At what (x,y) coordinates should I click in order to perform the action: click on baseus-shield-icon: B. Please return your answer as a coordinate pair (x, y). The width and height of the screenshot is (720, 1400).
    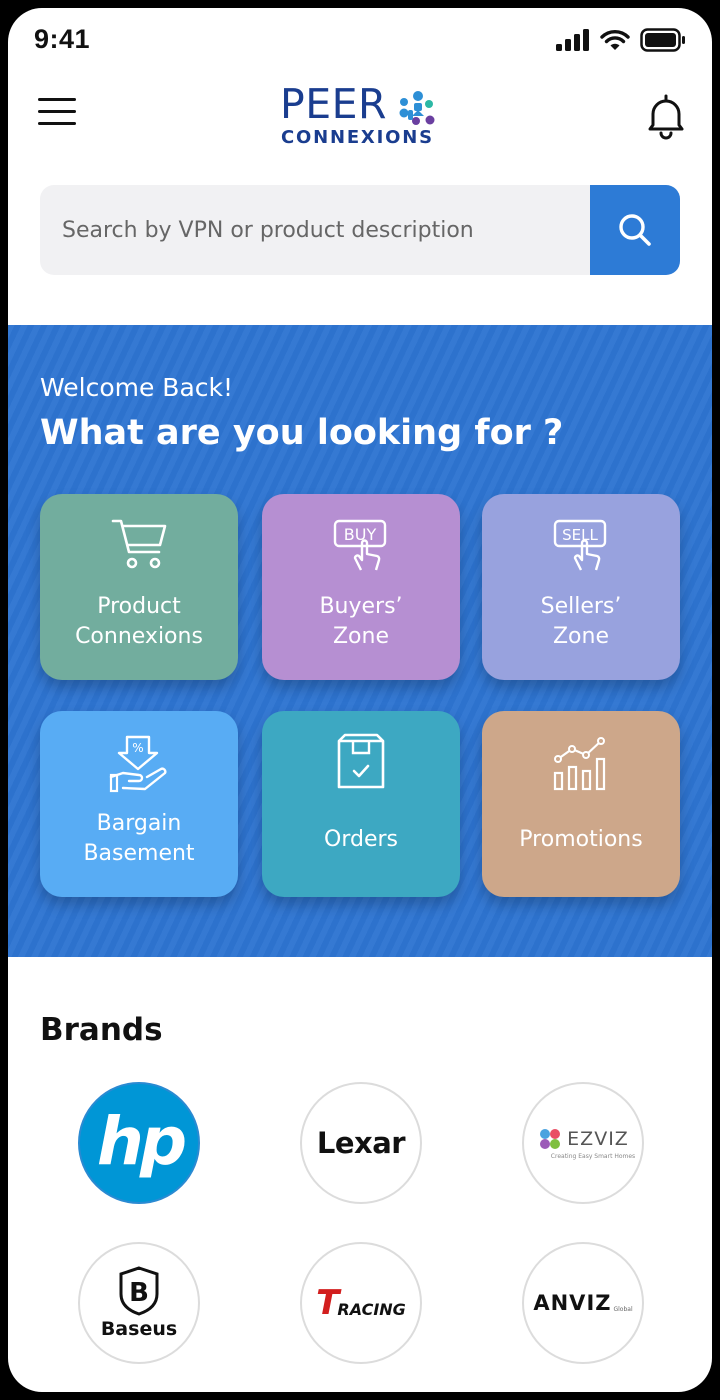
    Looking at the image, I should click on (139, 1291).